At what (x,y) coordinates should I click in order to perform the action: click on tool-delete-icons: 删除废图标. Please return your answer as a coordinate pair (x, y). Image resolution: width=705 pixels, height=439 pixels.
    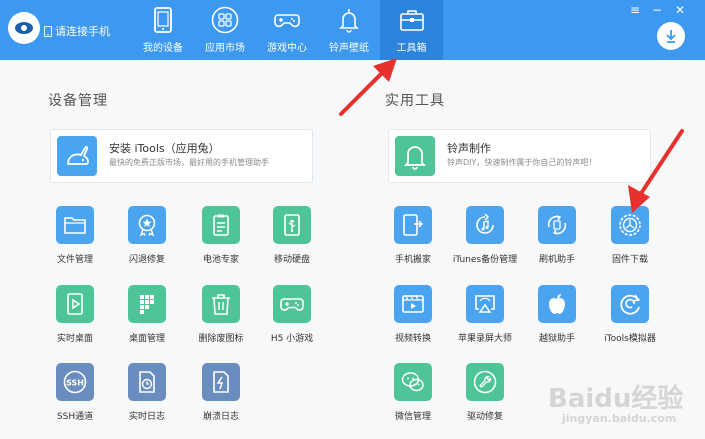
    Looking at the image, I should click on (221, 314).